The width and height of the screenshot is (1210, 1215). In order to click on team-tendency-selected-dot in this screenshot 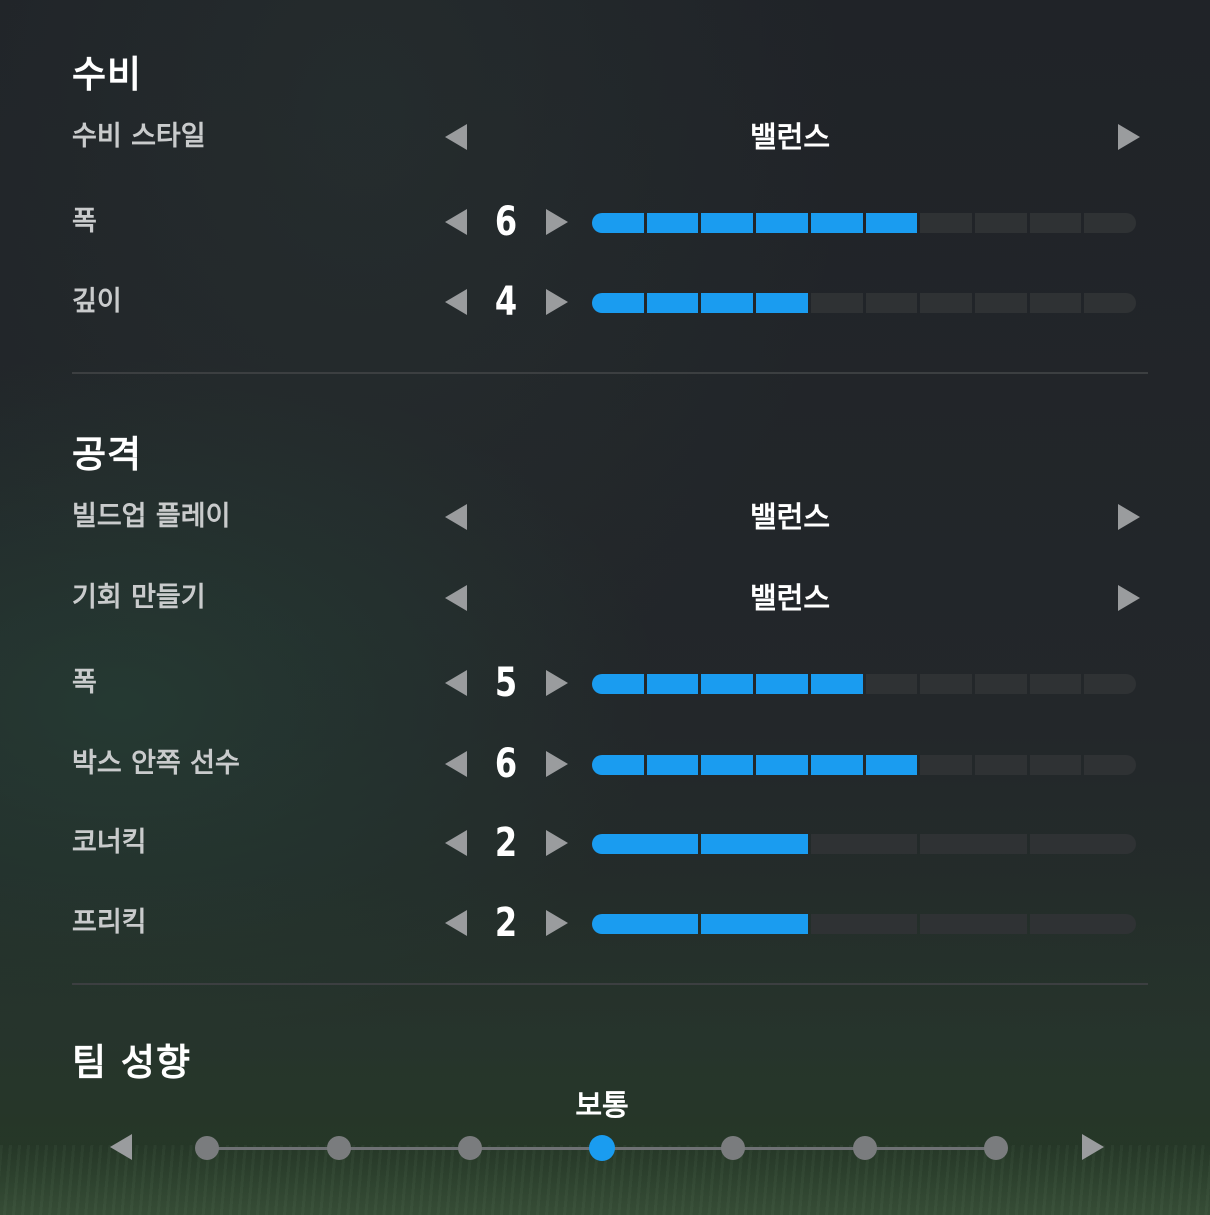, I will do `click(602, 1148)`.